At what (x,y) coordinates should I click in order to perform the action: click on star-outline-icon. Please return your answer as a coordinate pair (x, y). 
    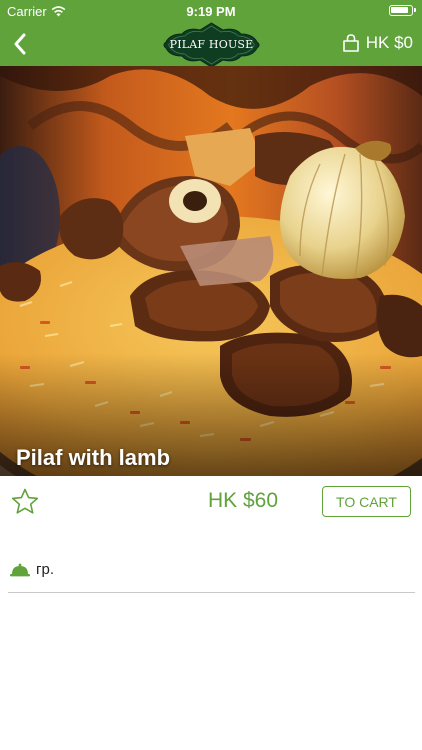
    Looking at the image, I should click on (25, 501).